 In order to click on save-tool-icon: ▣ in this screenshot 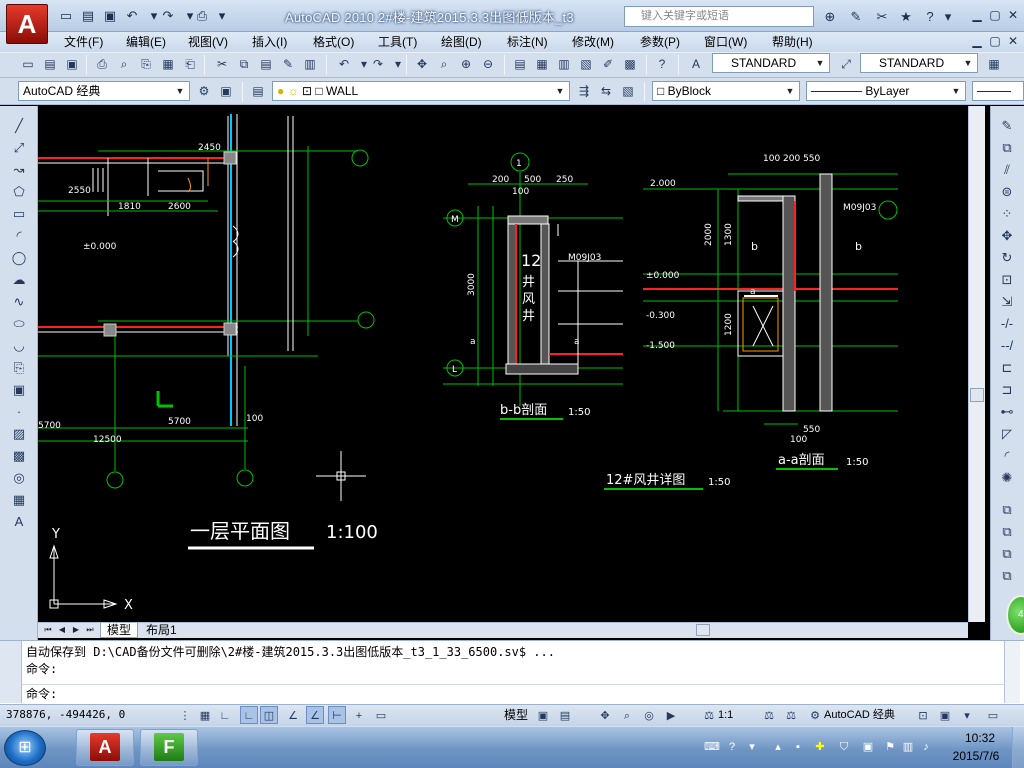, I will do `click(72, 64)`.